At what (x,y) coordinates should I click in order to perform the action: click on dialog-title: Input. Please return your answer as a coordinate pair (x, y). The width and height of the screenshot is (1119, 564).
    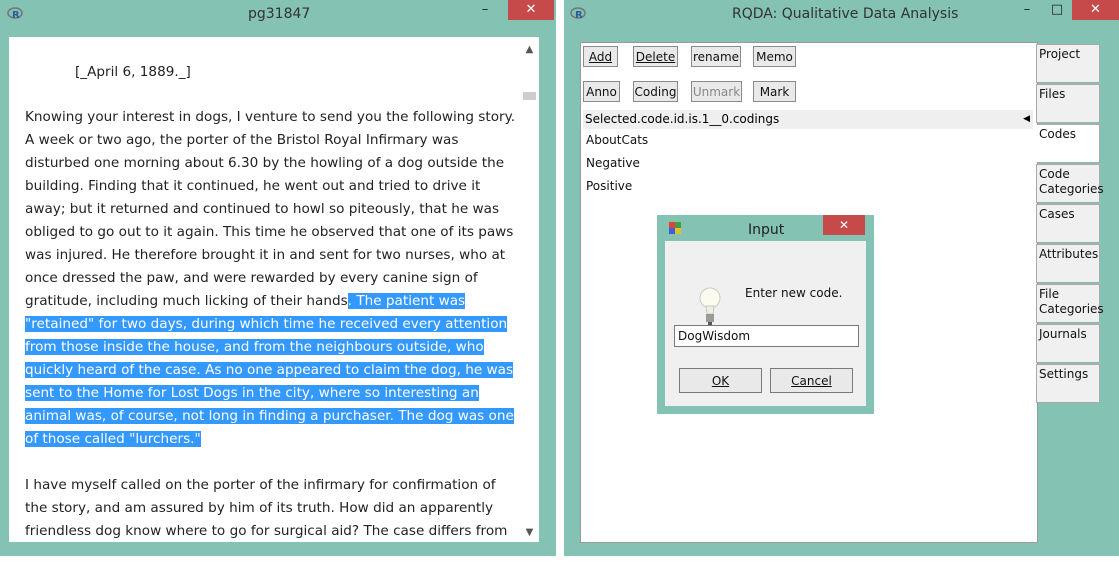
    Looking at the image, I should click on (766, 230).